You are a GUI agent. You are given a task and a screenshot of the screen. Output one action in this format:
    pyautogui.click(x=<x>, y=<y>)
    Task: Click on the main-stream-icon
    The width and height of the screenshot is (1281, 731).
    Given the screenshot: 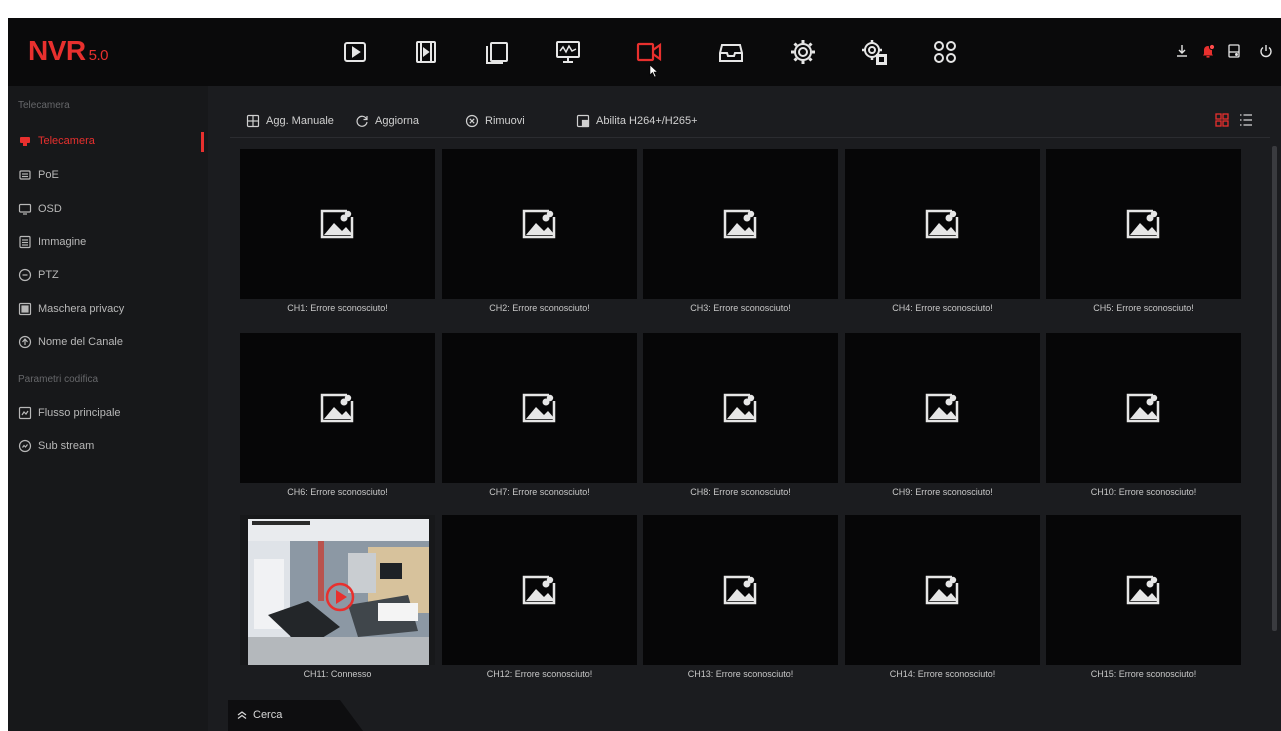 What is the action you would take?
    pyautogui.click(x=25, y=413)
    